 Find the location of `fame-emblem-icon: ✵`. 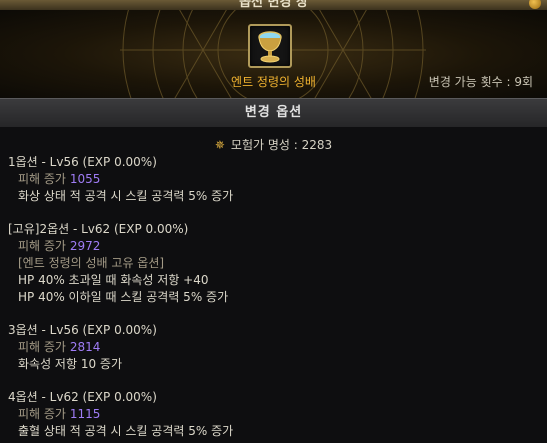

fame-emblem-icon: ✵ is located at coordinates (219, 145).